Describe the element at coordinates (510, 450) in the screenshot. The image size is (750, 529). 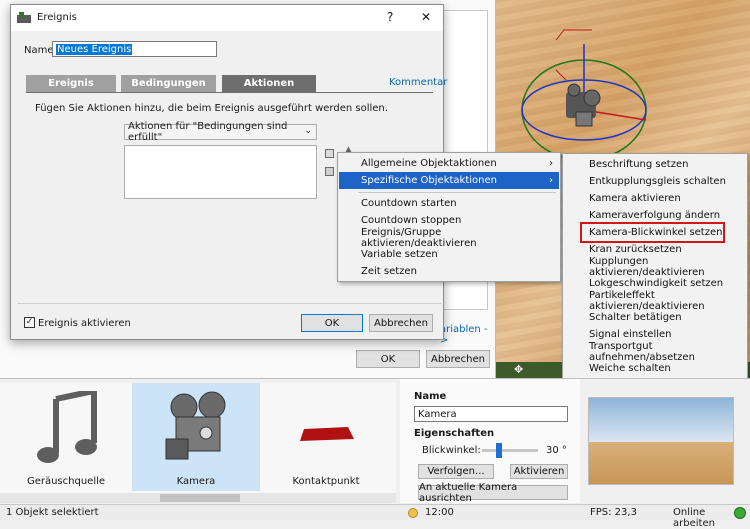
I see `angle-slider-track` at that location.